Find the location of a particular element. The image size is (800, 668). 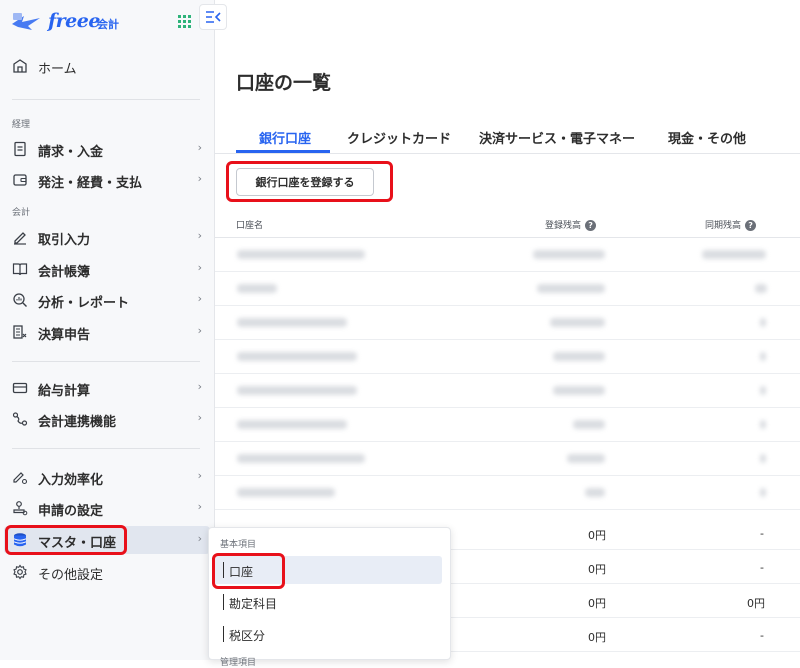

card-icon is located at coordinates (20, 388).